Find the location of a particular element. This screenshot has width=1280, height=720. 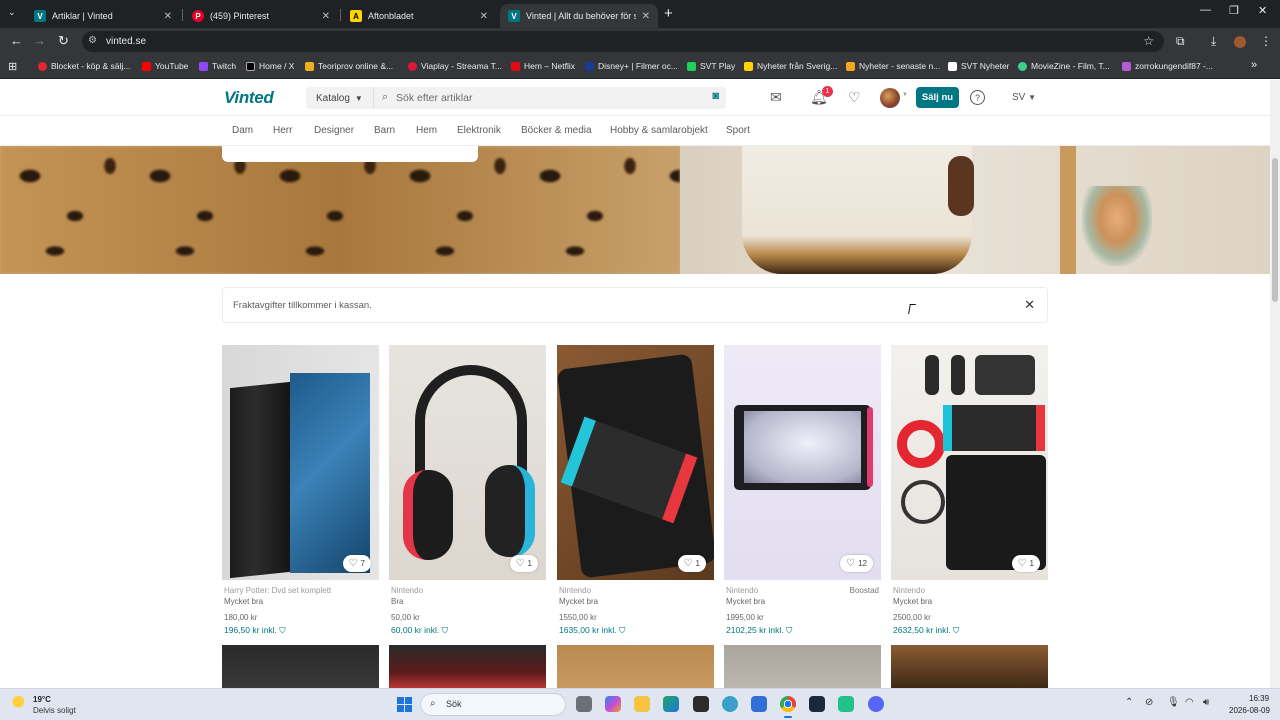

bookmark-twitch: Twitch is located at coordinates (217, 66).